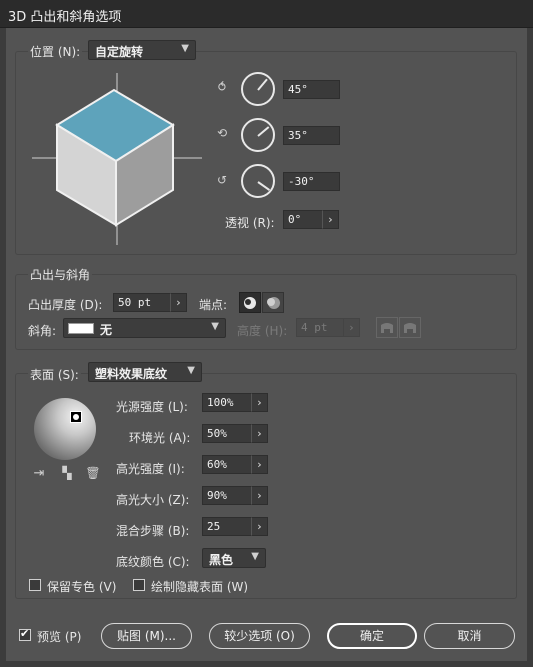 Image resolution: width=533 pixels, height=667 pixels. Describe the element at coordinates (81, 586) in the screenshot. I see `preserve-spot-label: 保留专色 (V)` at that location.